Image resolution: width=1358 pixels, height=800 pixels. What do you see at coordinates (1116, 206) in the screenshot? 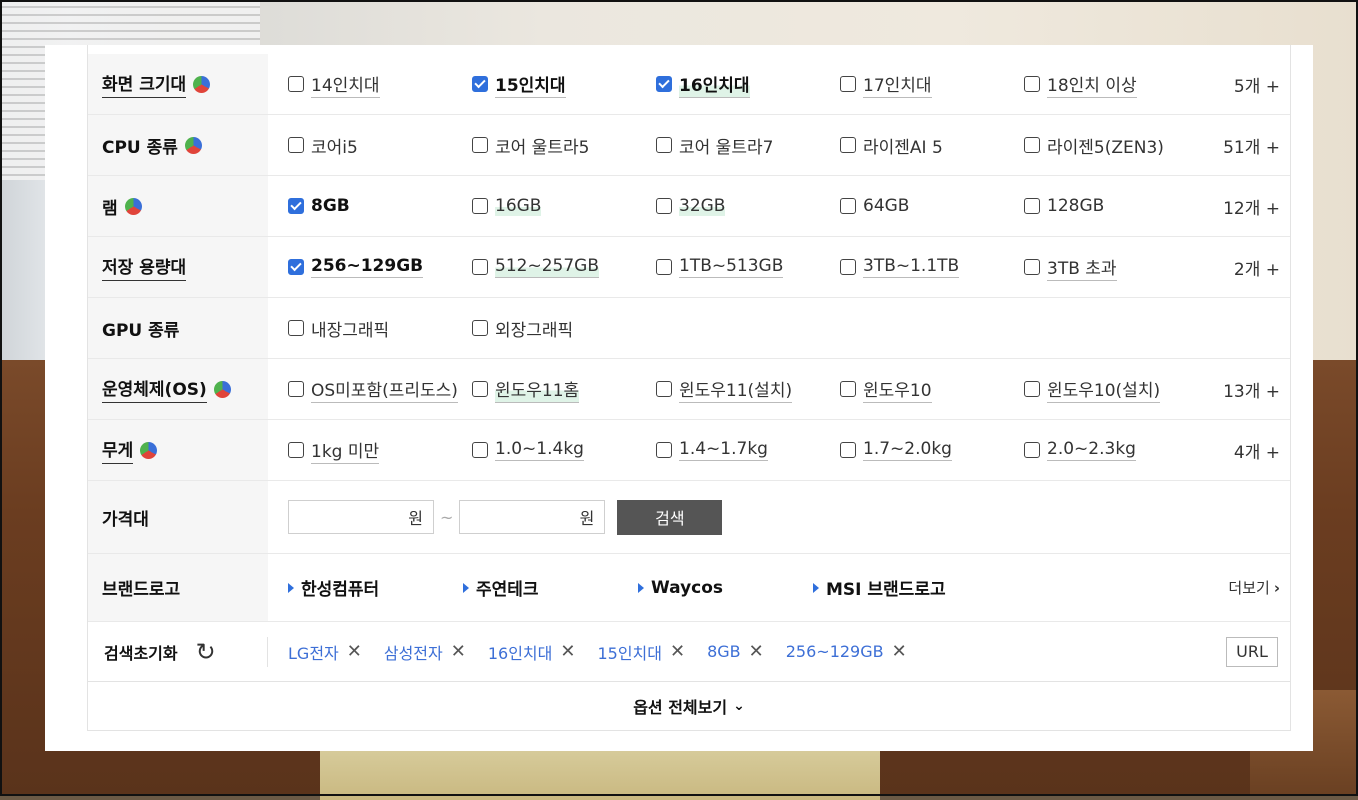
I see `filter-option: 128GB` at bounding box center [1116, 206].